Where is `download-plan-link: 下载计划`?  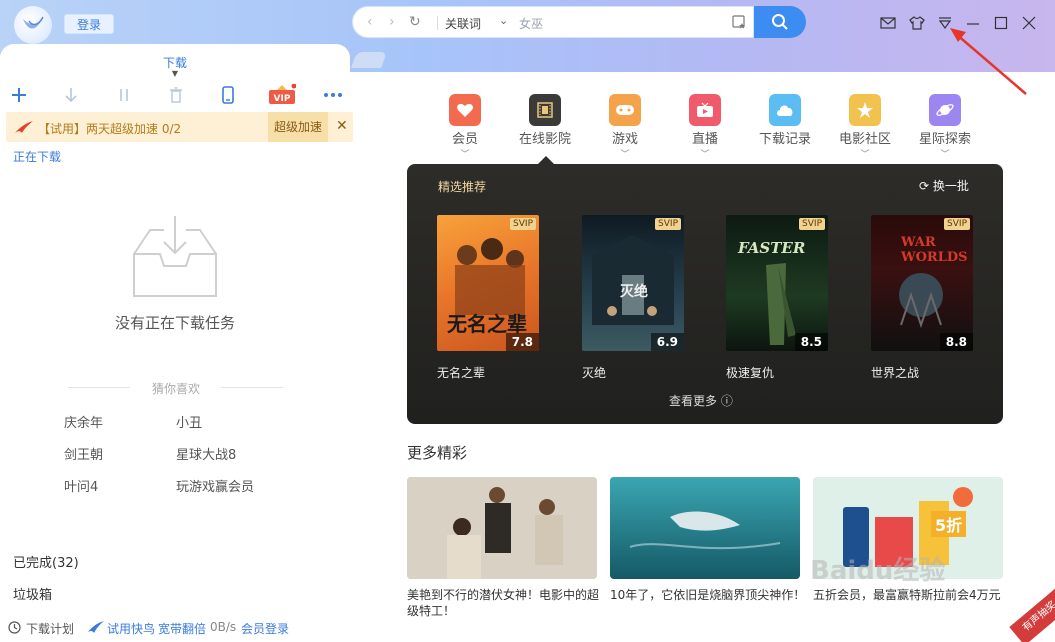 download-plan-link: 下载计划 is located at coordinates (50, 628).